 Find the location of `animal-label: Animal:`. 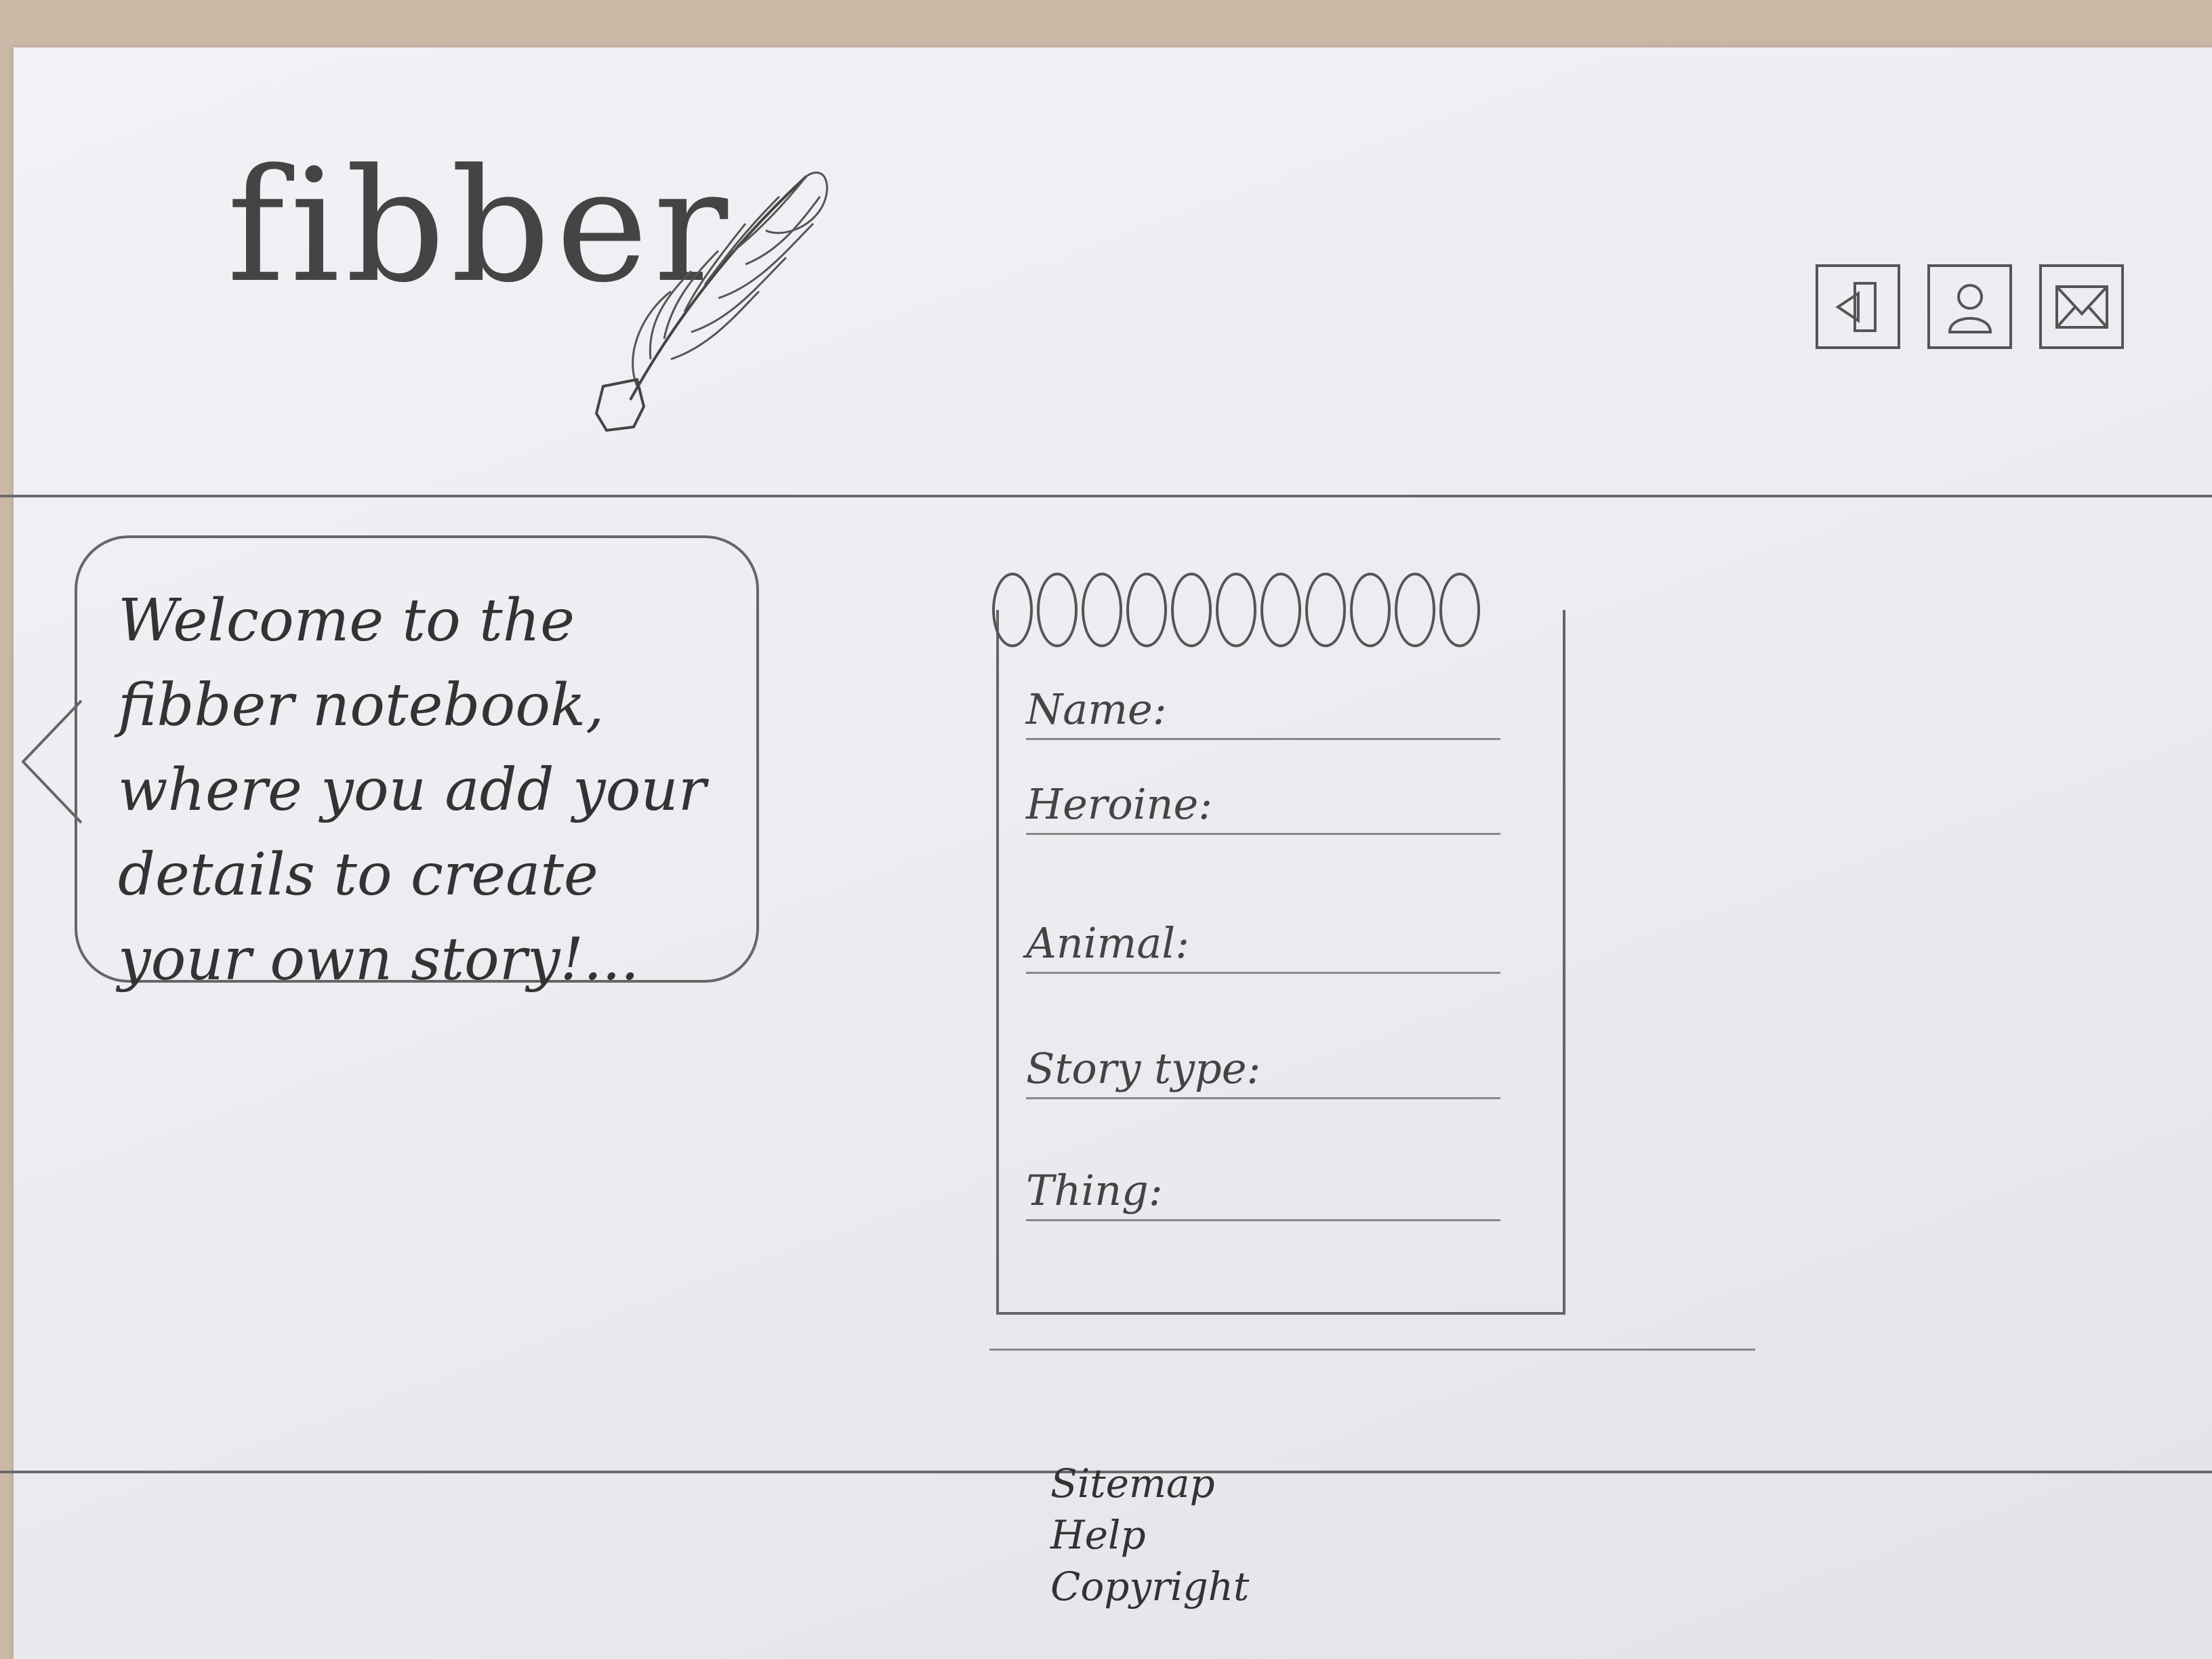

animal-label: Animal: is located at coordinates (1108, 943).